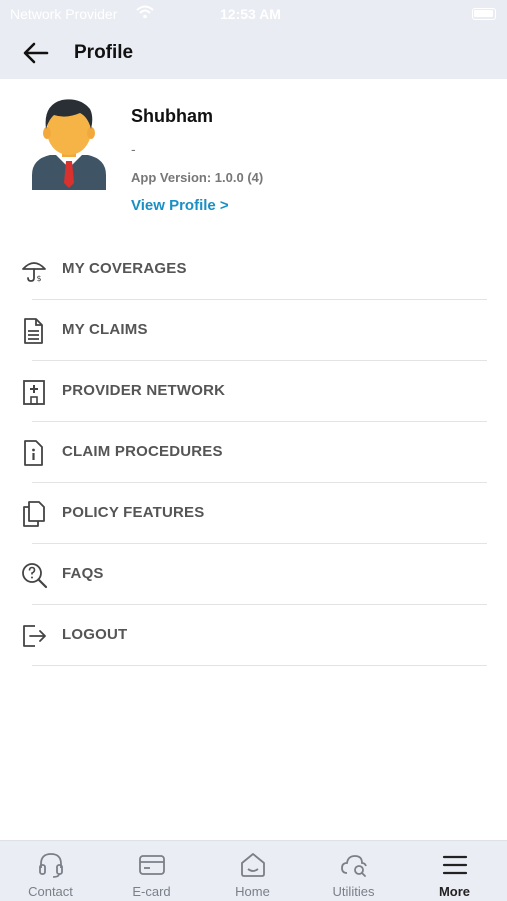  Describe the element at coordinates (151, 891) in the screenshot. I see `tab-label: E-card` at that location.